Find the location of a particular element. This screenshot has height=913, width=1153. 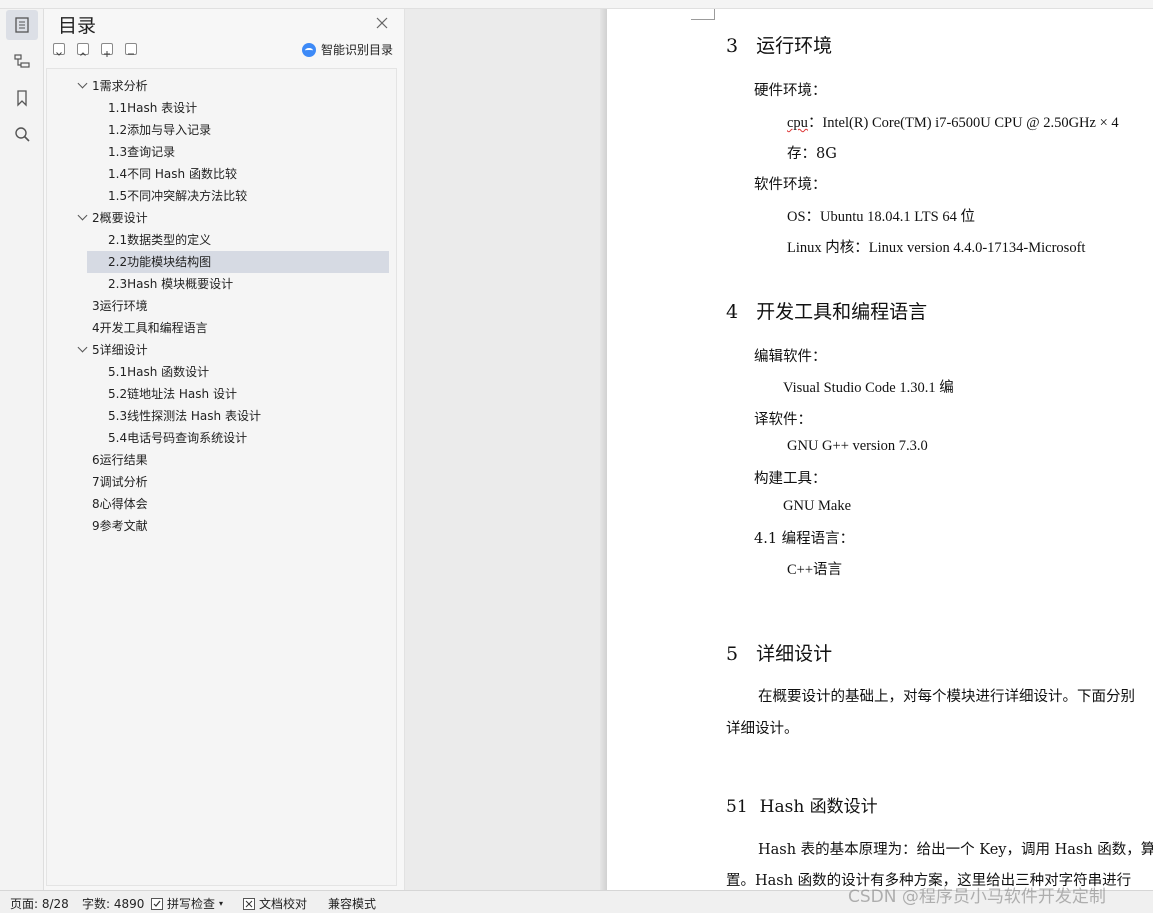

os-line: OS：Ubuntu 18.04.1 LTS 64 位 is located at coordinates (881, 217).